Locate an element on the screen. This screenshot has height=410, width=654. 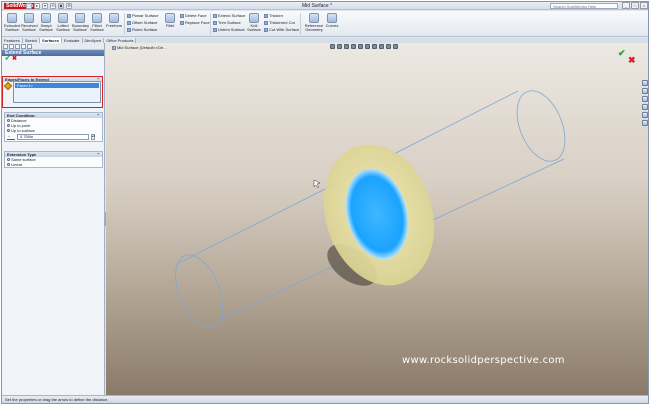
ruled-surface-button: Ruled Surface is located at coordinates (142, 30).